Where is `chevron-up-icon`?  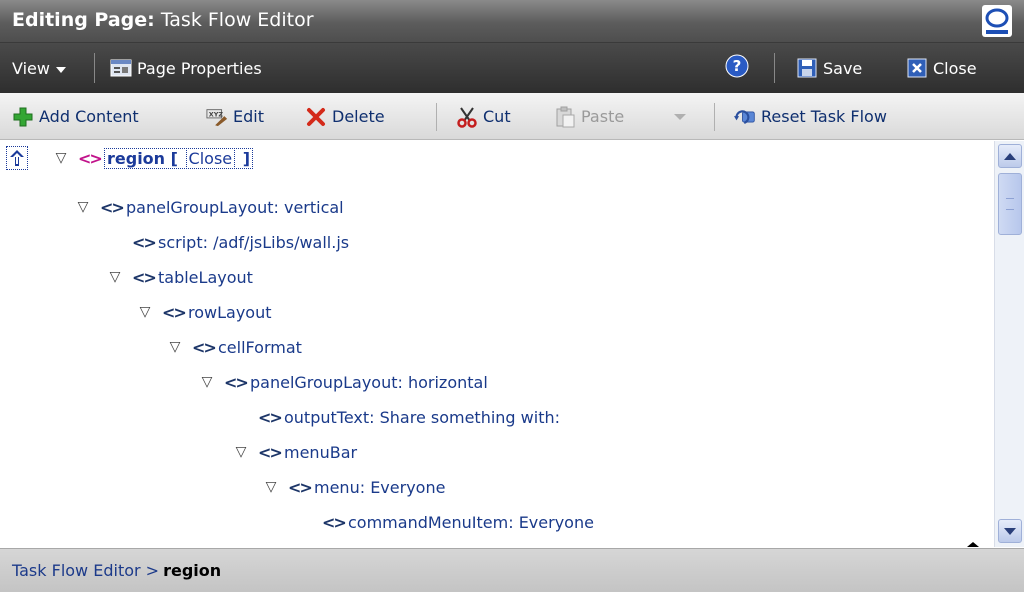
chevron-up-icon is located at coordinates (1010, 156).